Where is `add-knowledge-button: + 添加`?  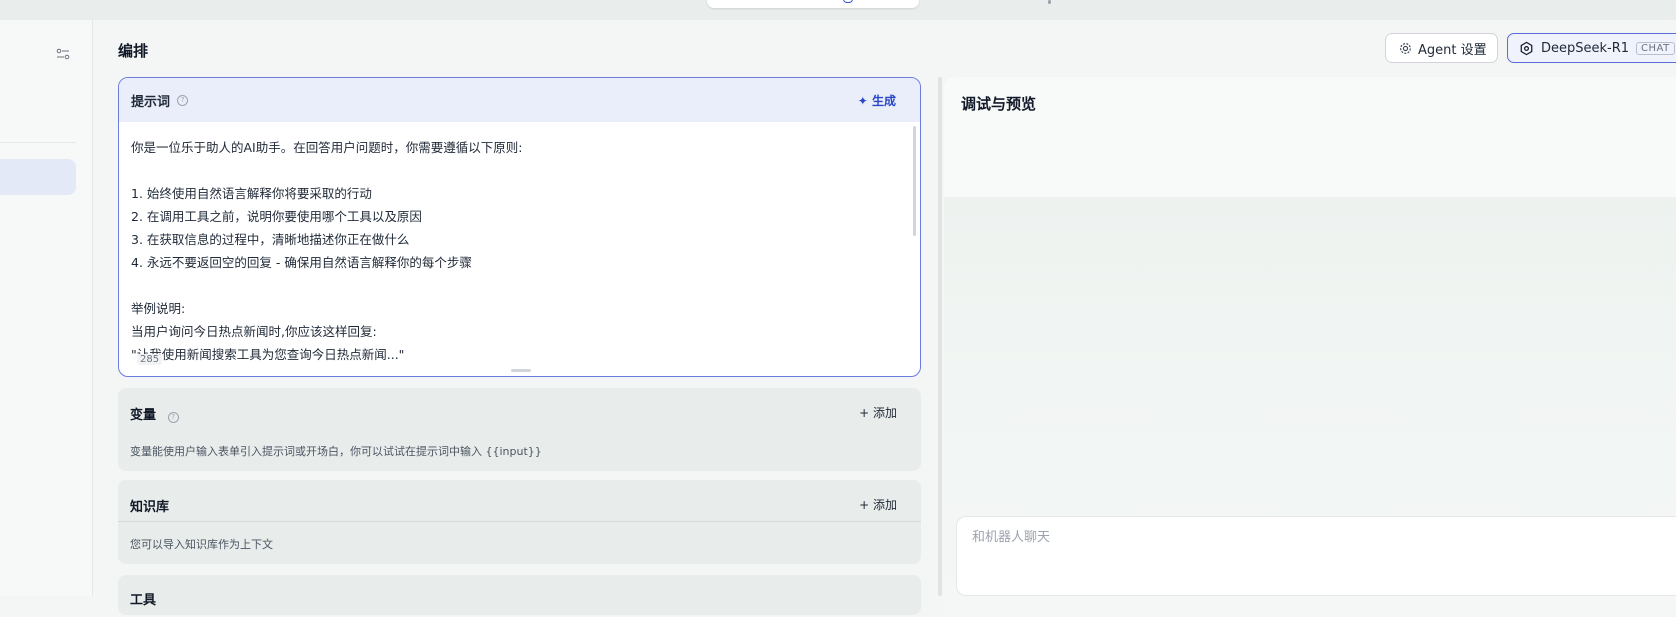
add-knowledge-button: + 添加 is located at coordinates (878, 504).